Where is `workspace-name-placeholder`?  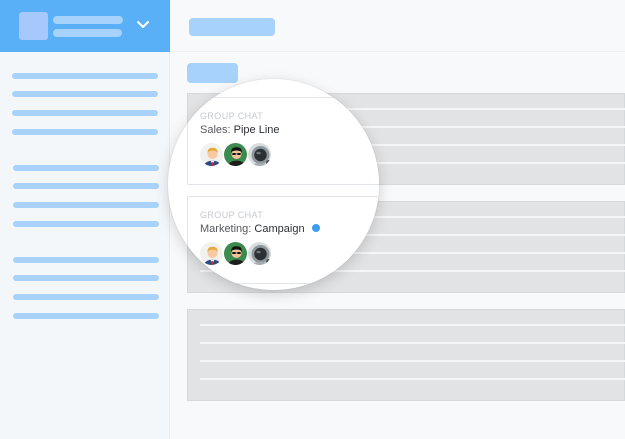 workspace-name-placeholder is located at coordinates (88, 20).